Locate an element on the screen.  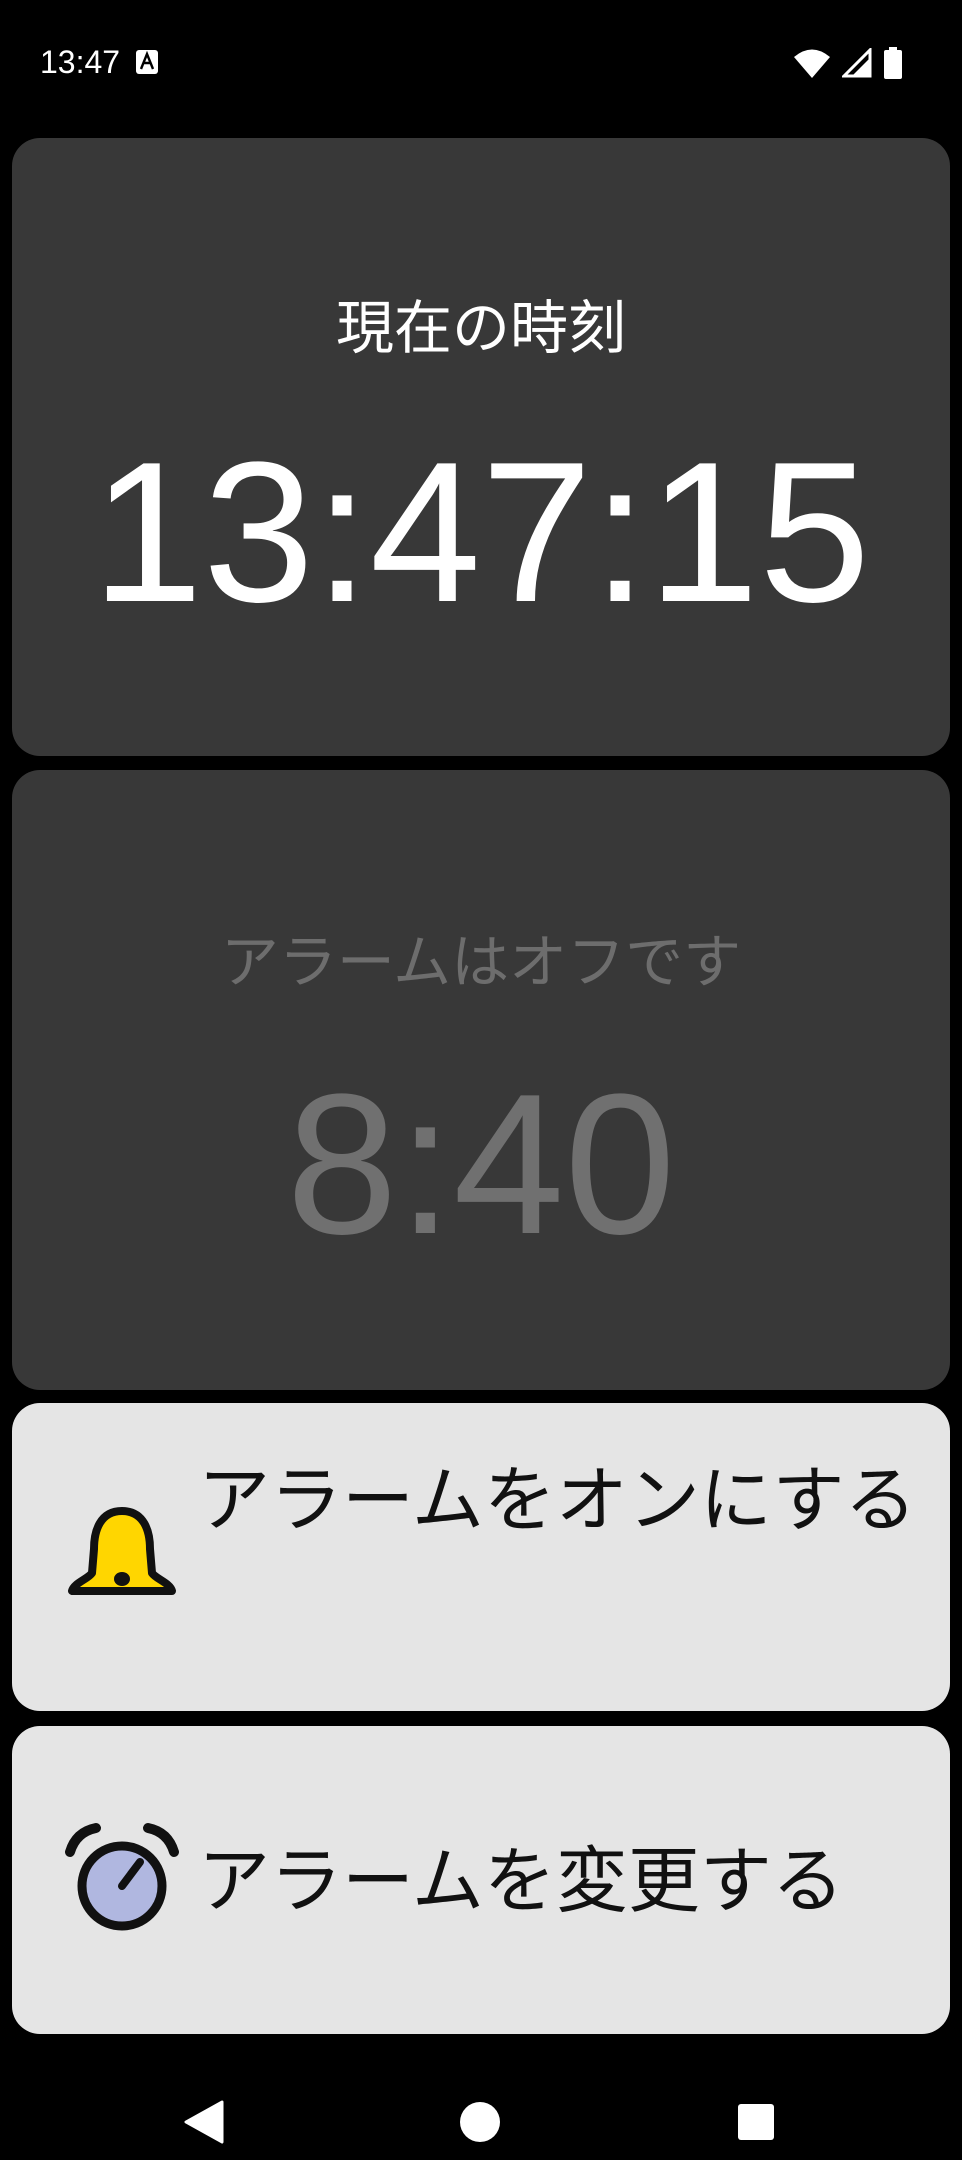
home-icon is located at coordinates (480, 2122).